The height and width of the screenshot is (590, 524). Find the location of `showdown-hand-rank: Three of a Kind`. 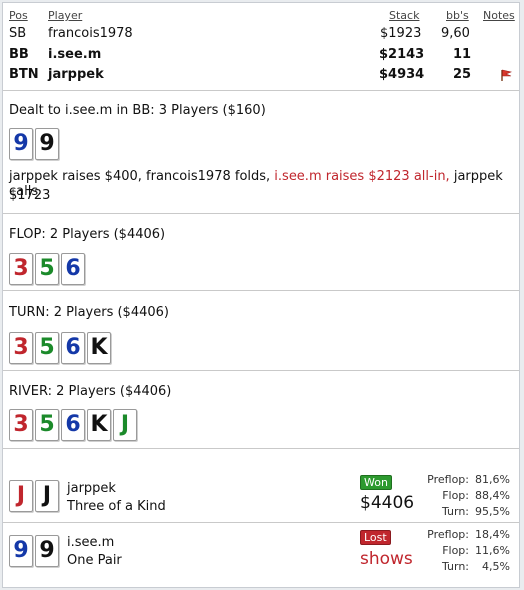

showdown-hand-rank: Three of a Kind is located at coordinates (116, 506).